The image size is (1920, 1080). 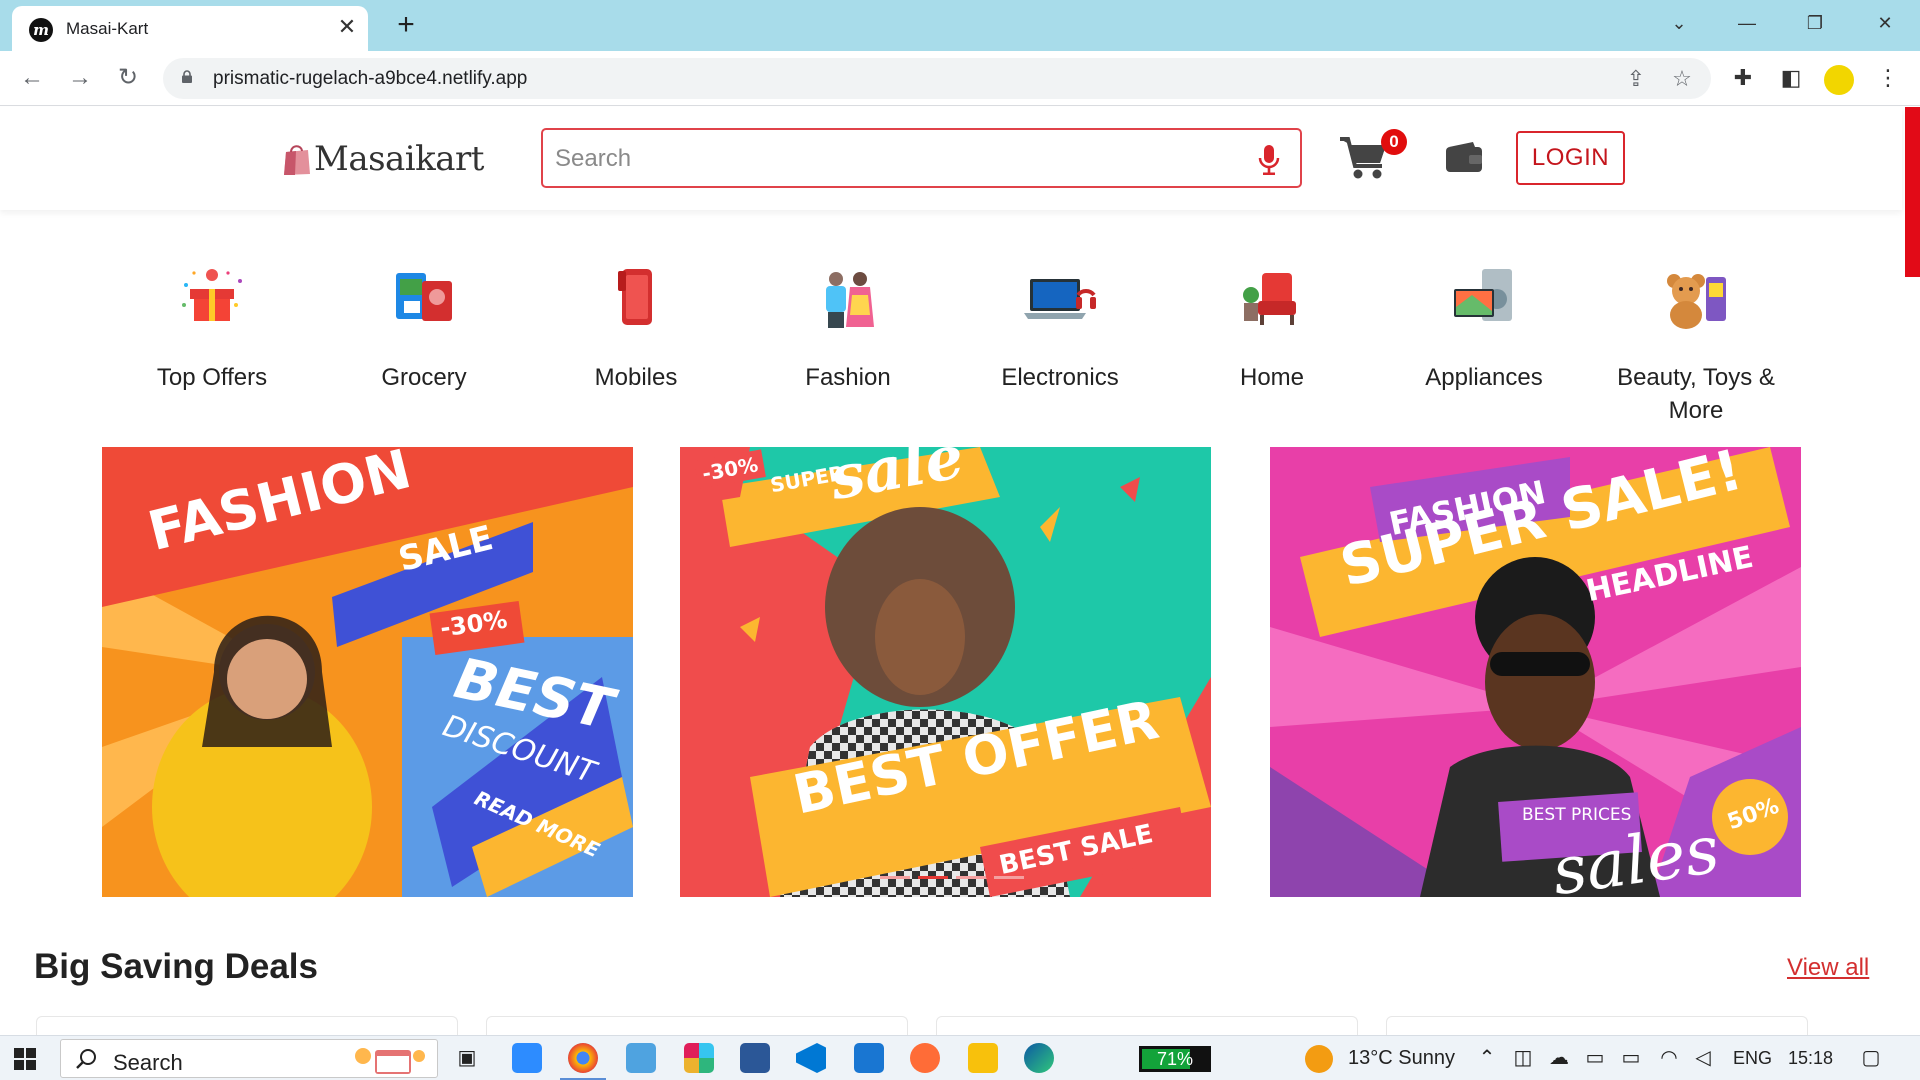 What do you see at coordinates (1559, 1057) in the screenshot?
I see `onedrive-cloud-icon: ☁` at bounding box center [1559, 1057].